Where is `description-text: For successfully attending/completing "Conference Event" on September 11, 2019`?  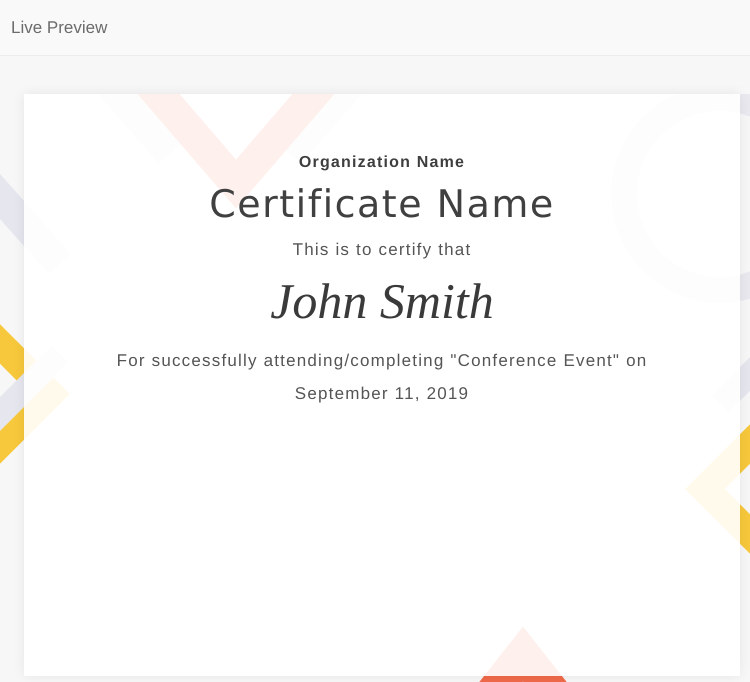
description-text: For successfully attending/completing "Conference Event" on September 11, 2019 is located at coordinates (382, 377).